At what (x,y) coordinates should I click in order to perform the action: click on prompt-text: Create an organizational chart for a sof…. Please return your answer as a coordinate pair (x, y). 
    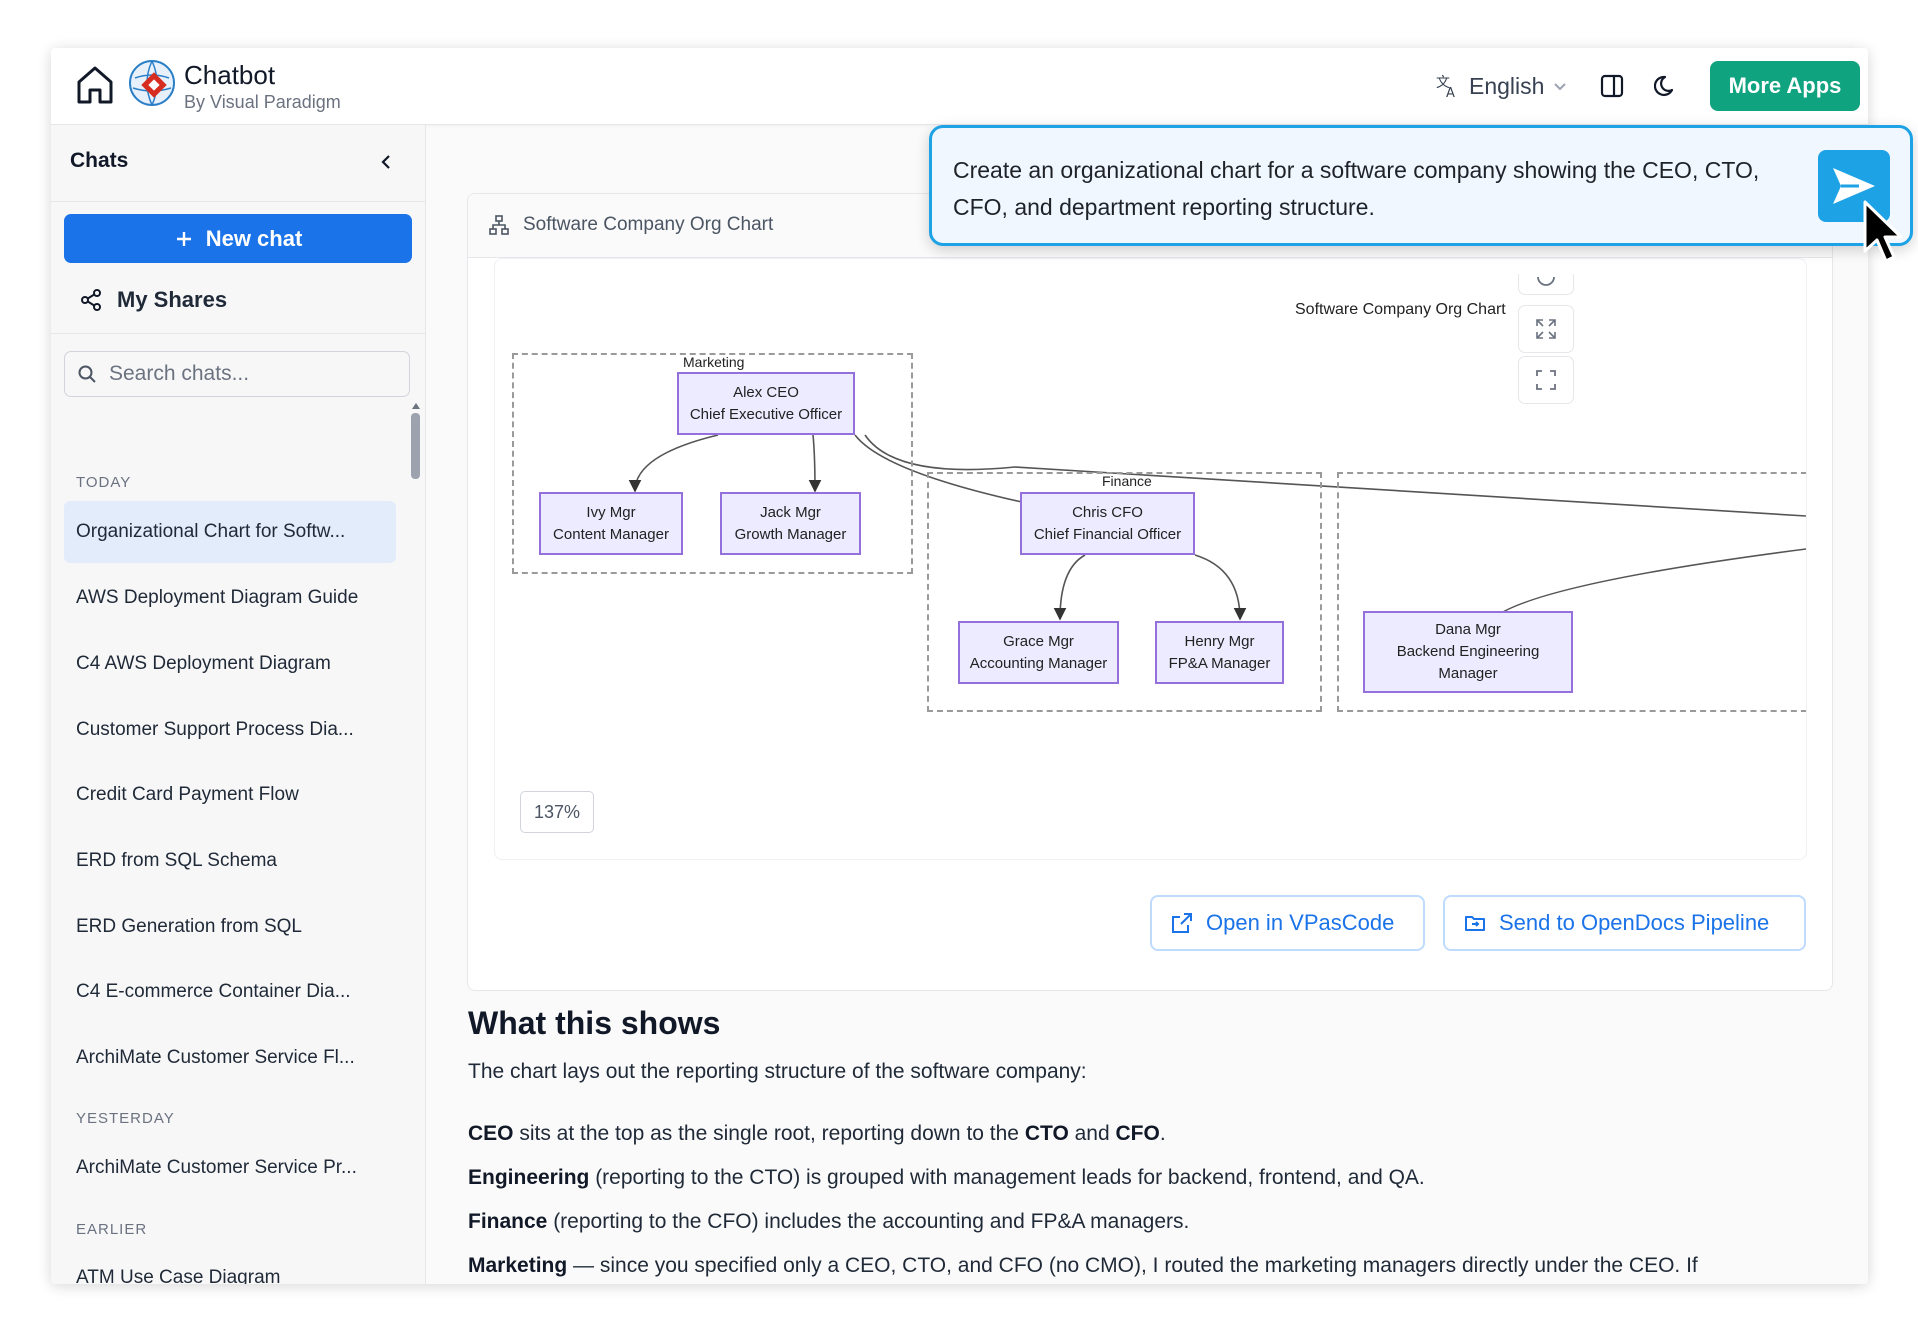
    Looking at the image, I should click on (1356, 188).